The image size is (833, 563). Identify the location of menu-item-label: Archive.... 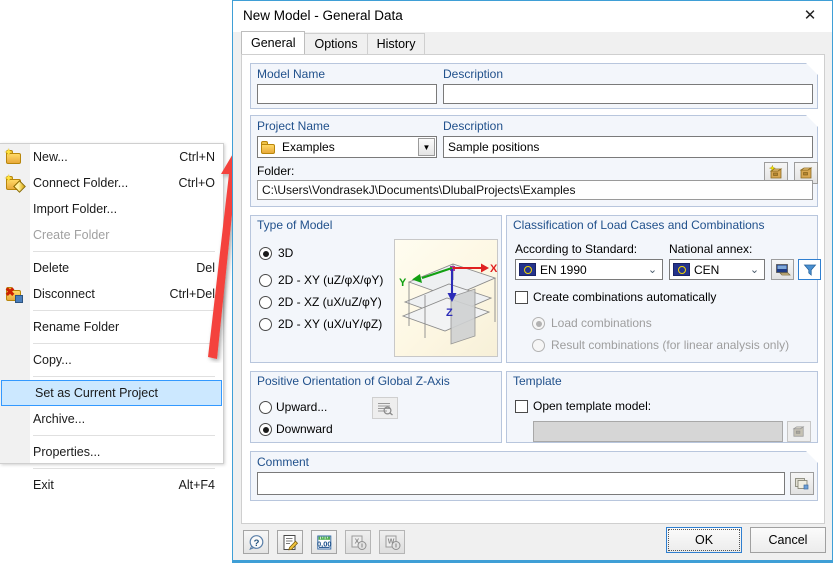
(59, 419).